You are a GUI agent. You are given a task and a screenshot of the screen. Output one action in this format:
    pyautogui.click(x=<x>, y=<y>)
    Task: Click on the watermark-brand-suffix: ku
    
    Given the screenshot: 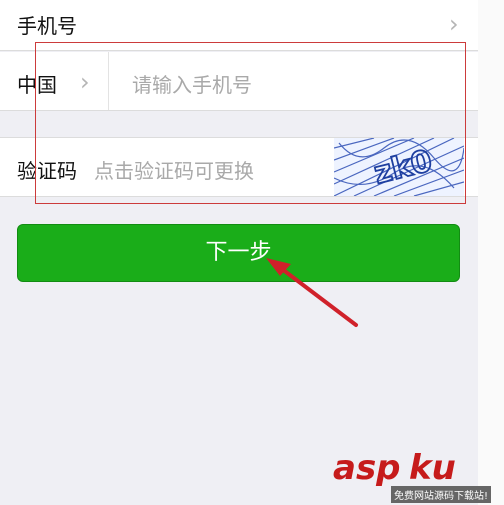 What is the action you would take?
    pyautogui.click(x=432, y=468)
    